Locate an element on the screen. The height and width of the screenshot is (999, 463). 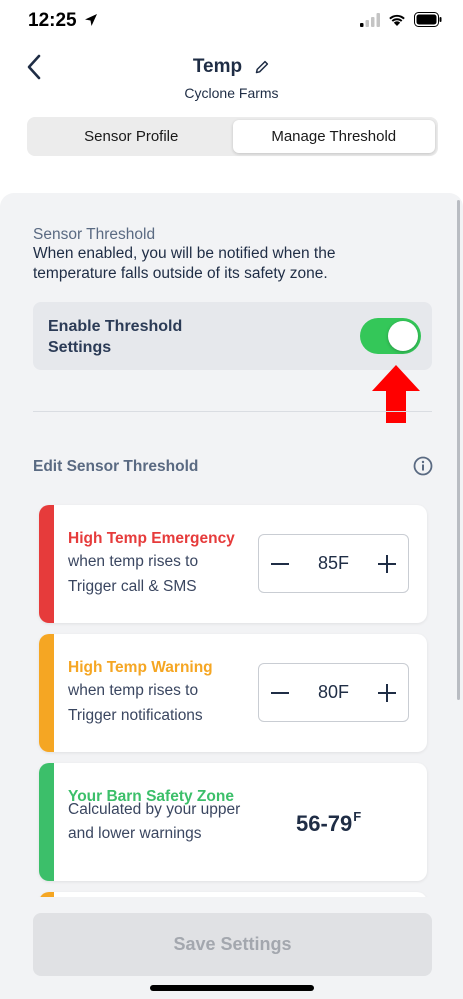
stepper-value: 80F is located at coordinates (333, 692).